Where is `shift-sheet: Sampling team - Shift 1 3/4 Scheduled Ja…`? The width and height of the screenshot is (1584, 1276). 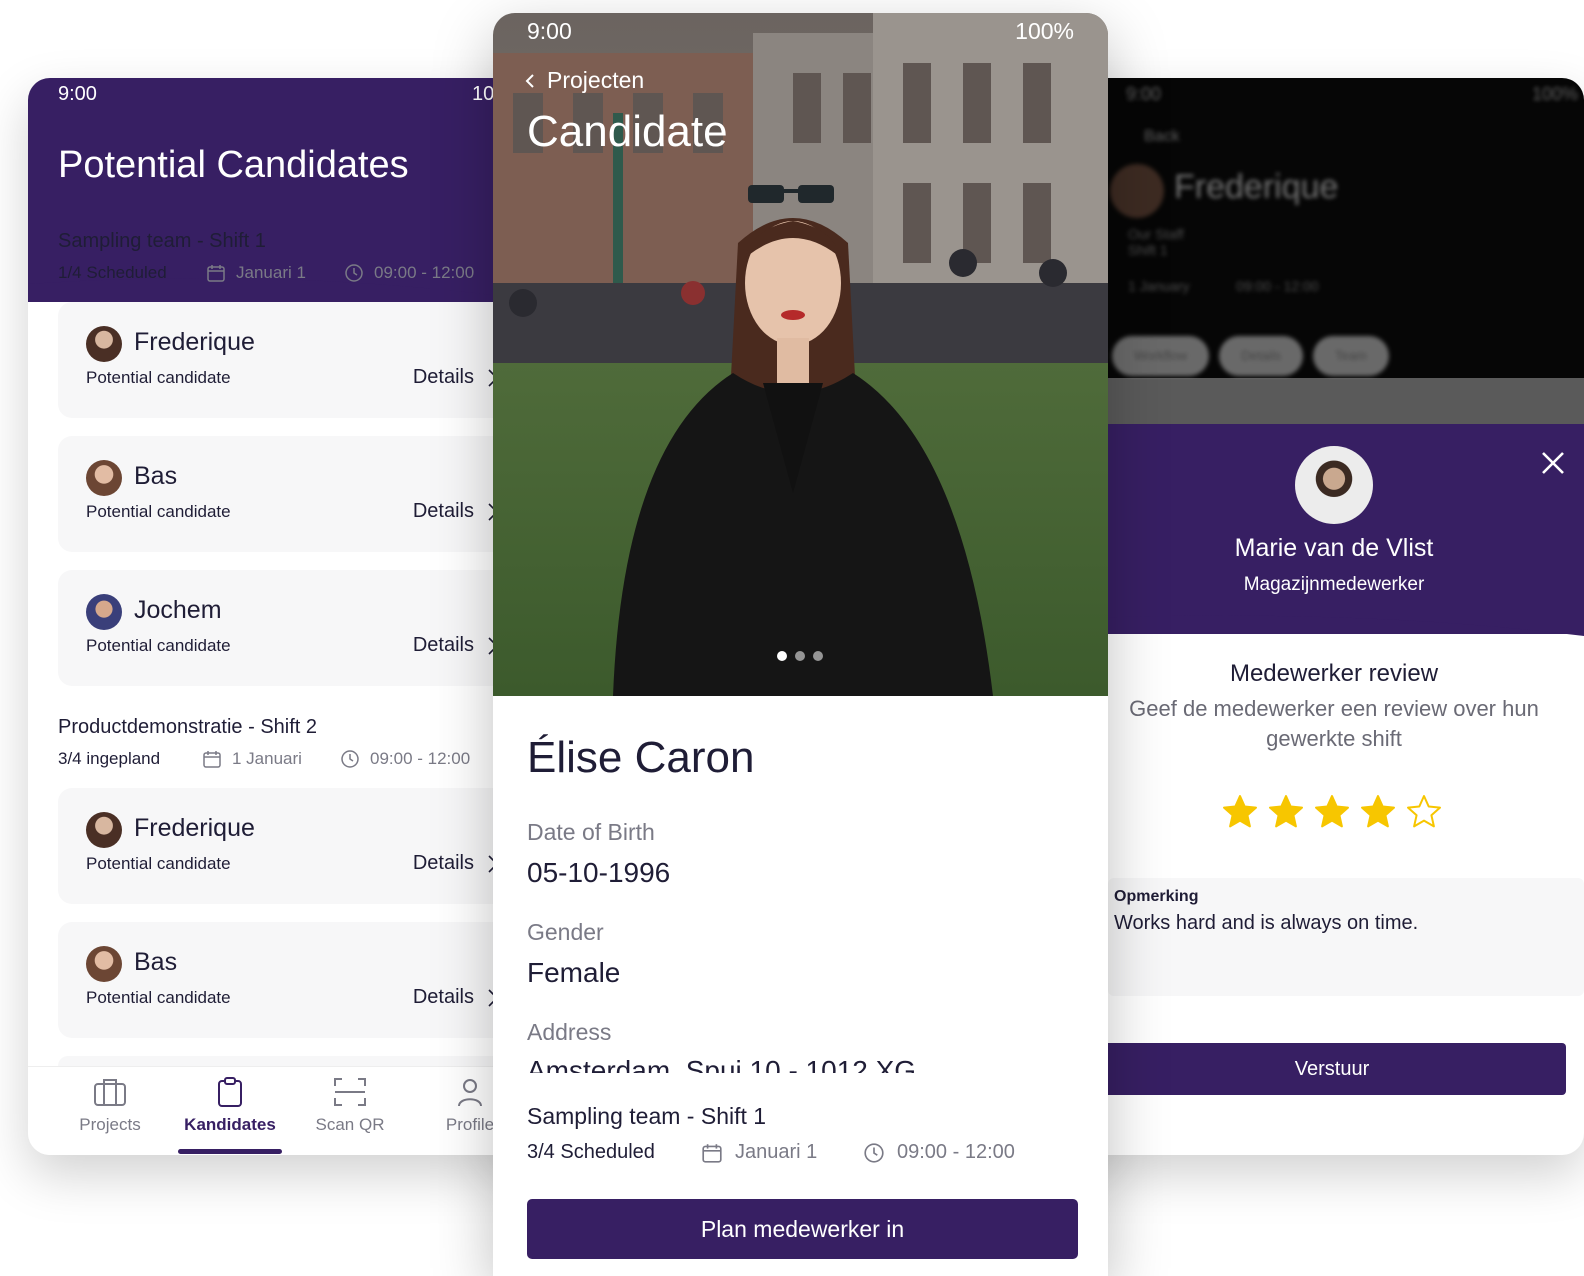
shift-sheet: Sampling team - Shift 1 3/4 Scheduled Ja… is located at coordinates (800, 1174).